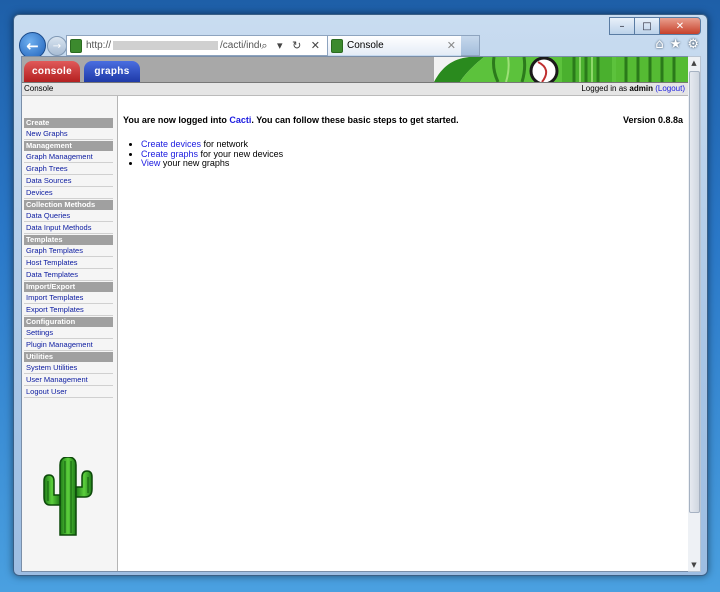 This screenshot has height=592, width=720. Describe the element at coordinates (412, 163) in the screenshot. I see `list-item: View your new graphs` at that location.